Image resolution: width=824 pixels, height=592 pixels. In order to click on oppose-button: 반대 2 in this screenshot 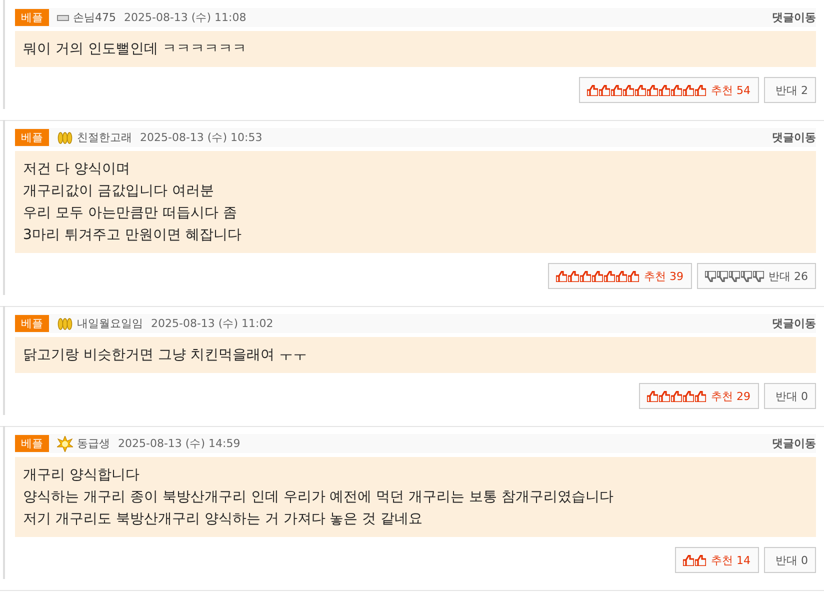, I will do `click(790, 90)`.